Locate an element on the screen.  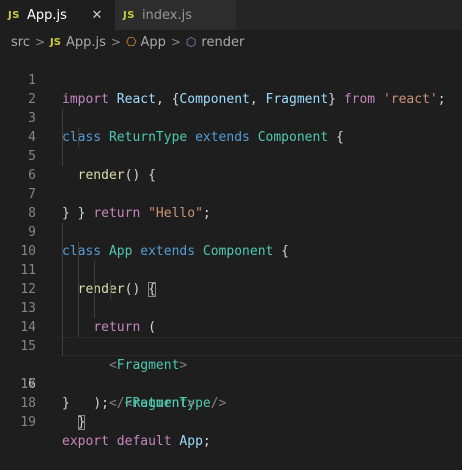
code-line: 2 is located at coordinates (231, 89).